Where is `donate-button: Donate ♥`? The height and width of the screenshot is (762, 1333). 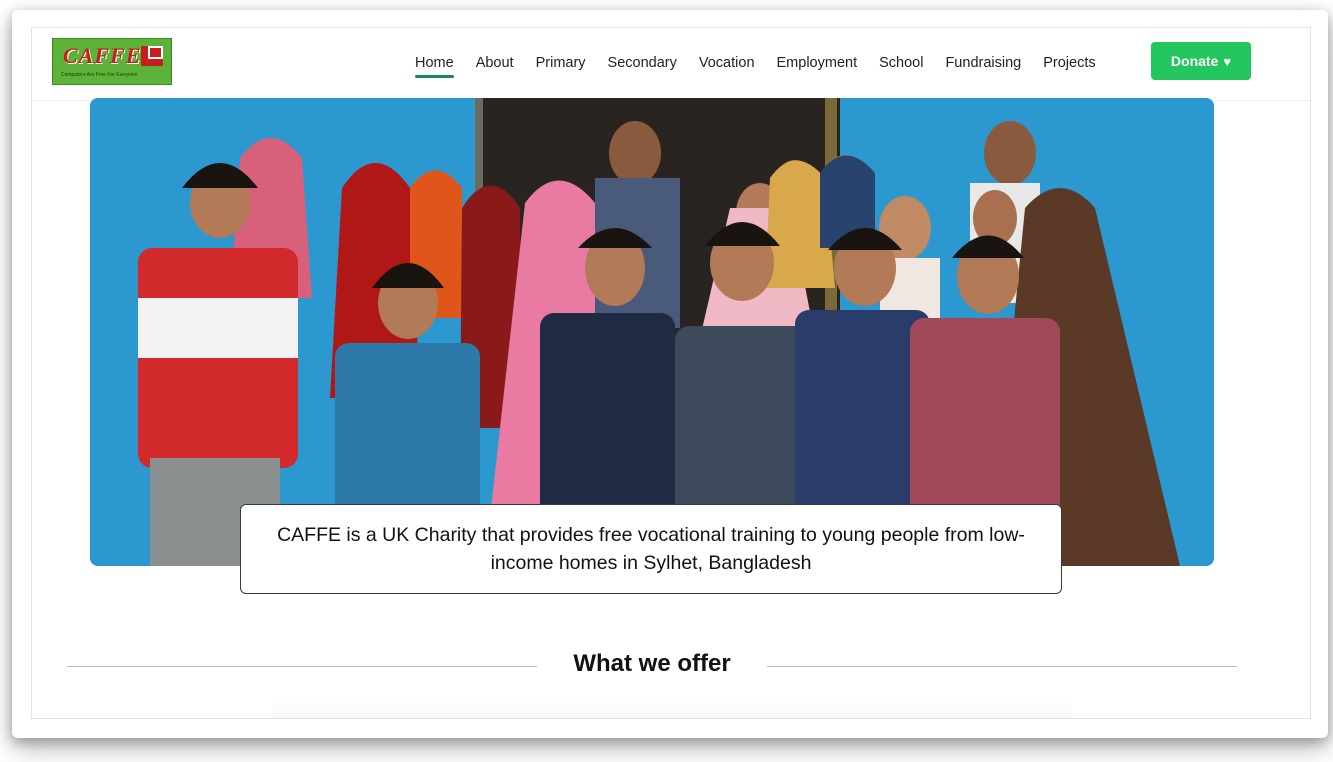 donate-button: Donate ♥ is located at coordinates (1201, 61).